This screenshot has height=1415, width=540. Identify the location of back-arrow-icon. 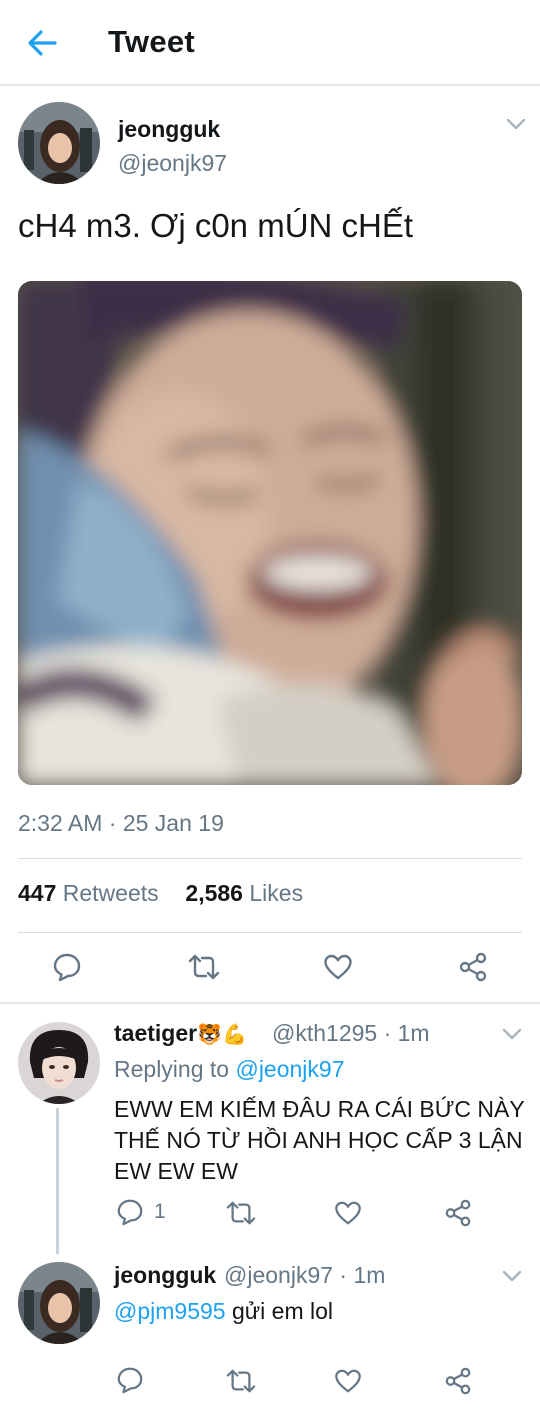
(42, 43).